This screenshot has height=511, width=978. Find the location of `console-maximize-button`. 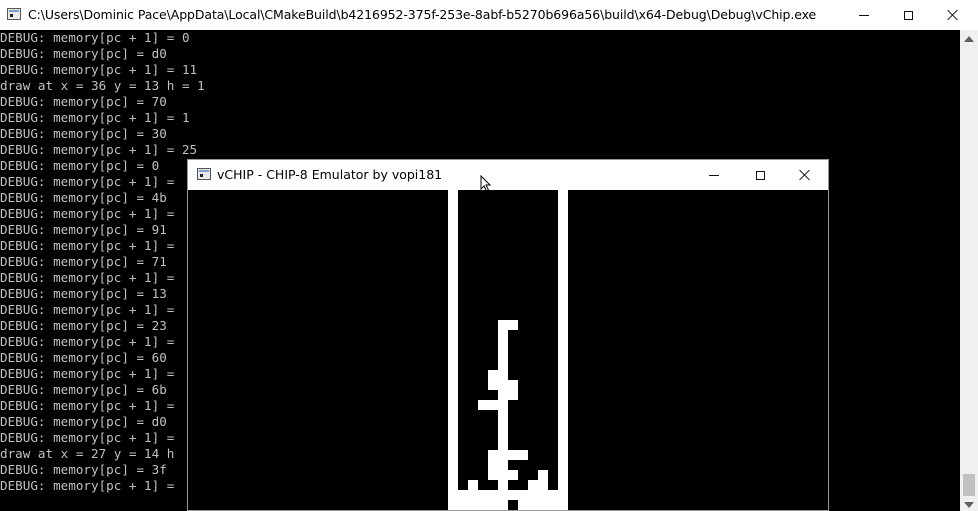

console-maximize-button is located at coordinates (908, 15).